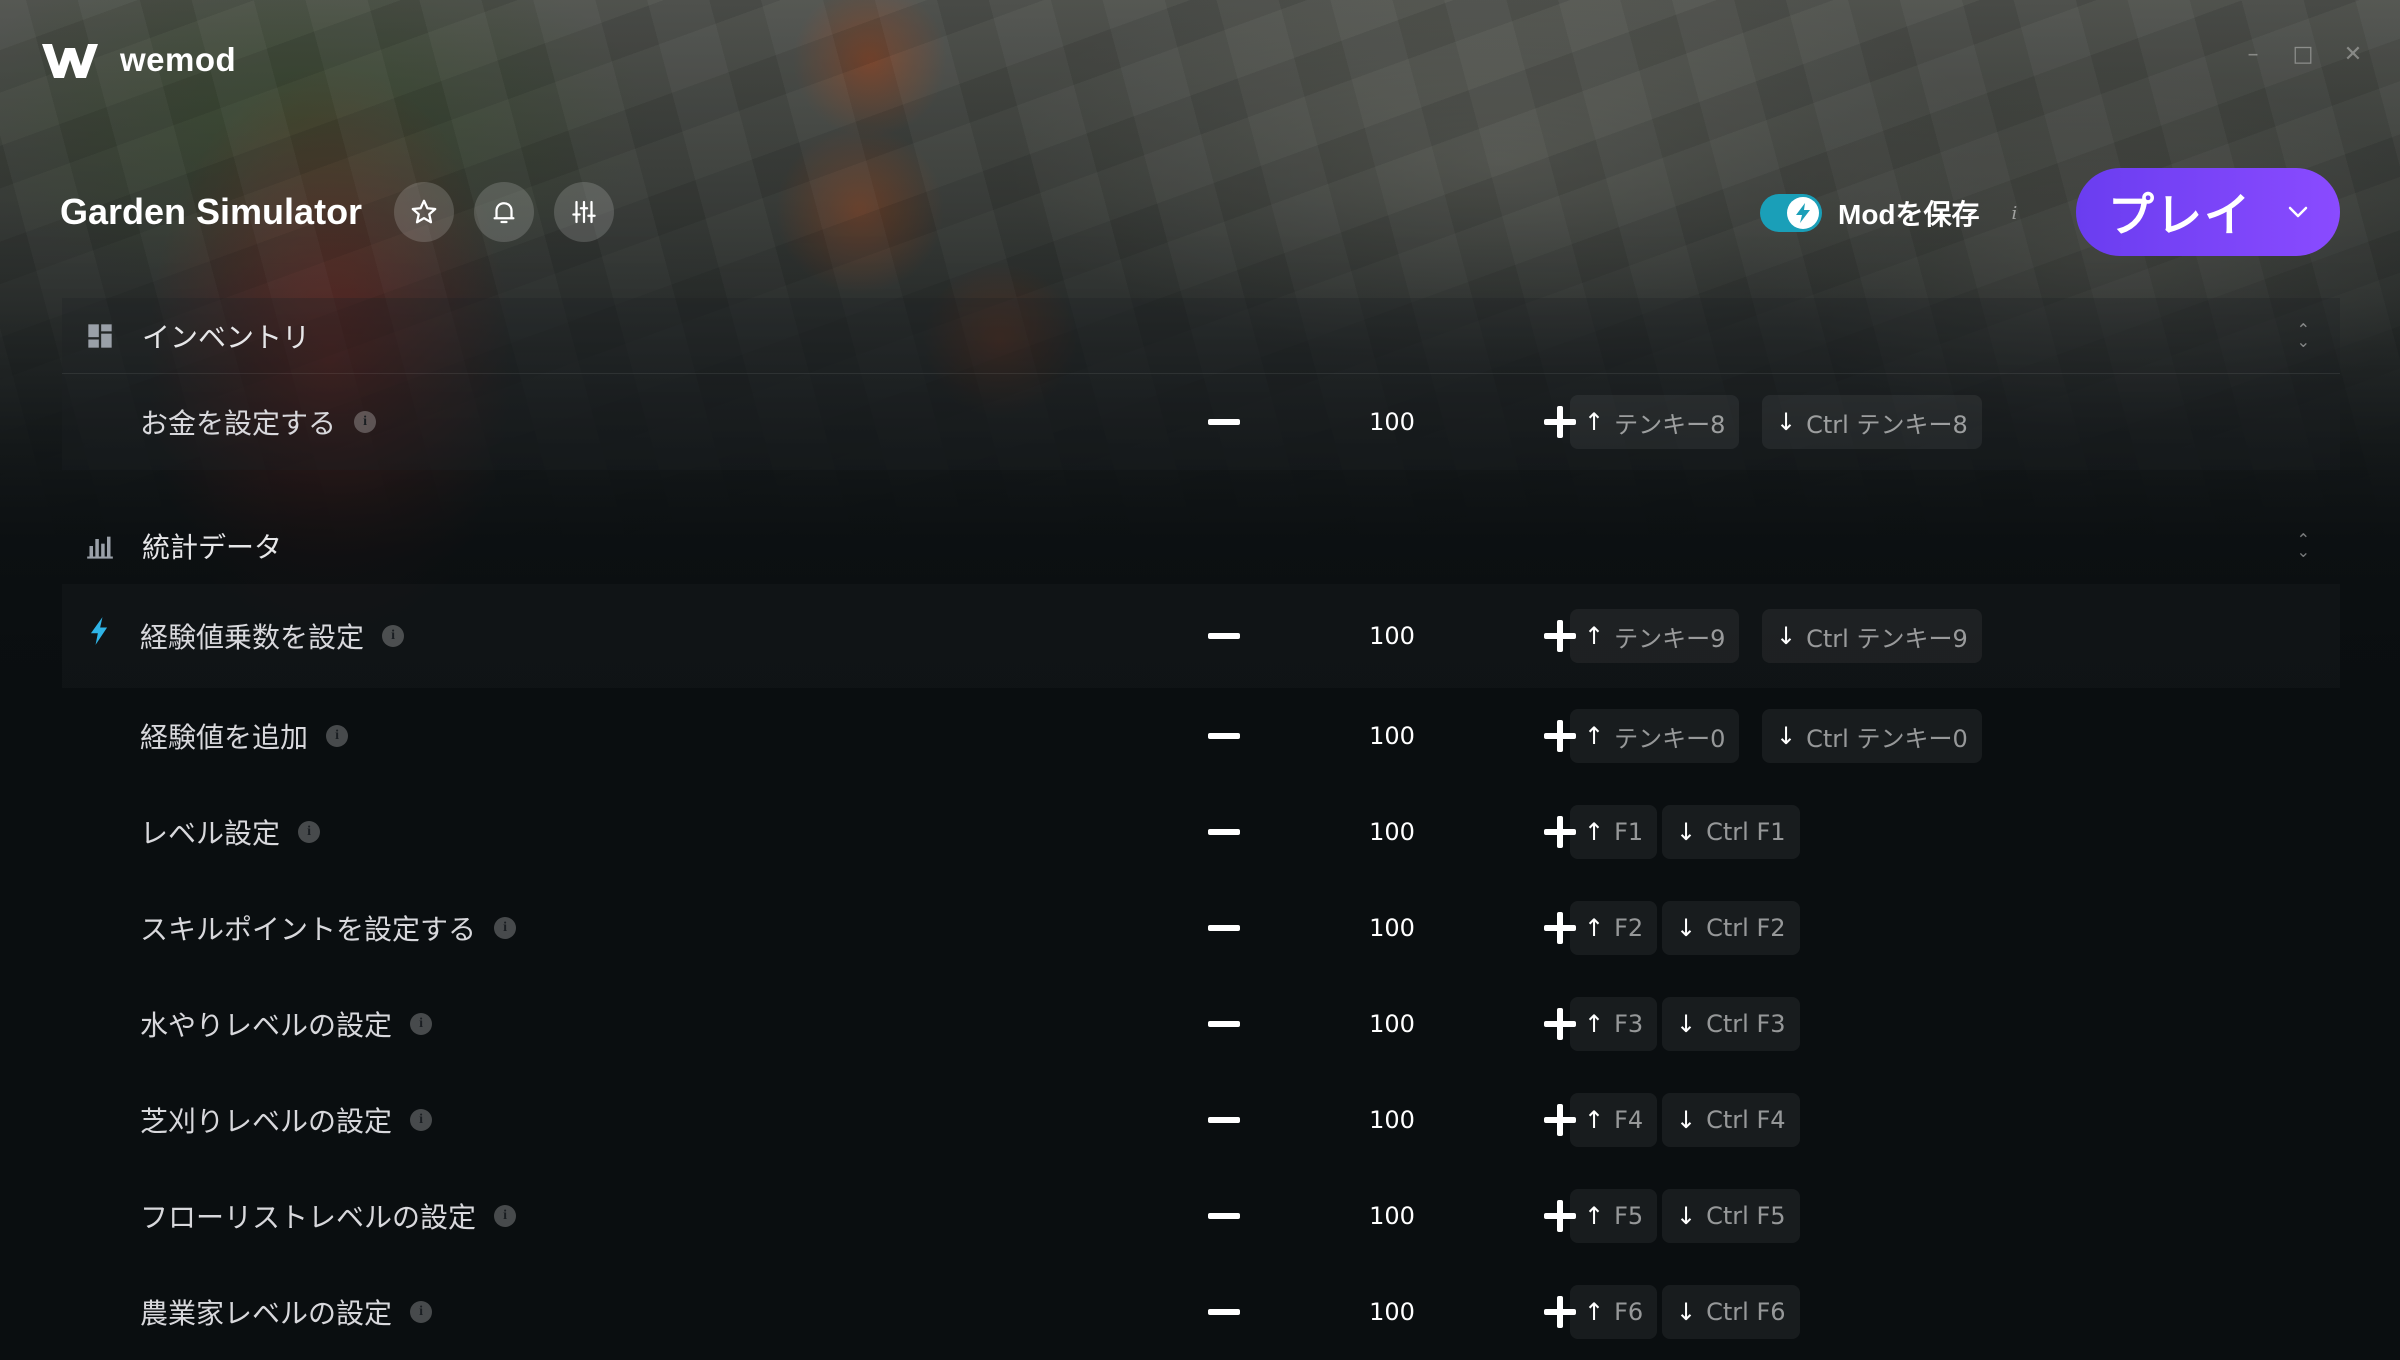 The width and height of the screenshot is (2400, 1360). Describe the element at coordinates (1872, 636) in the screenshot. I see `hotkey-decrease: ↓ Ctrl テンキー9` at that location.